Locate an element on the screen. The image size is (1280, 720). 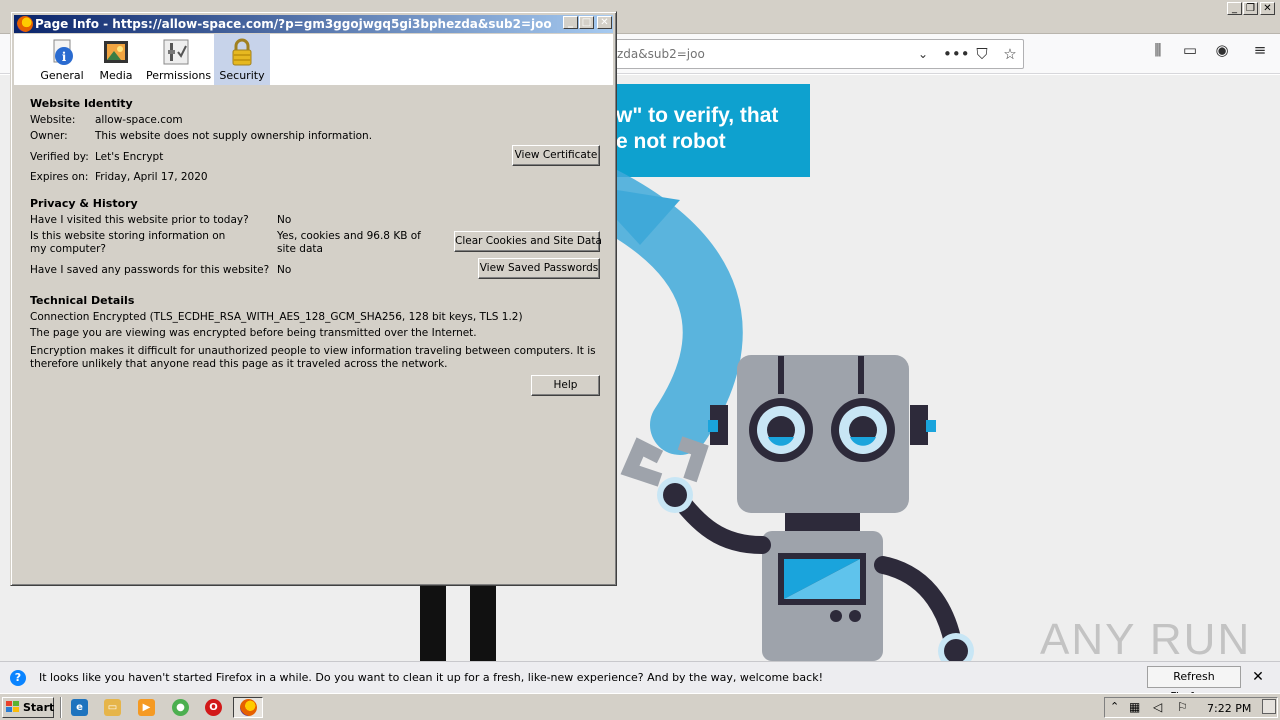
sidebar-icon: ▭ is located at coordinates (1190, 50).